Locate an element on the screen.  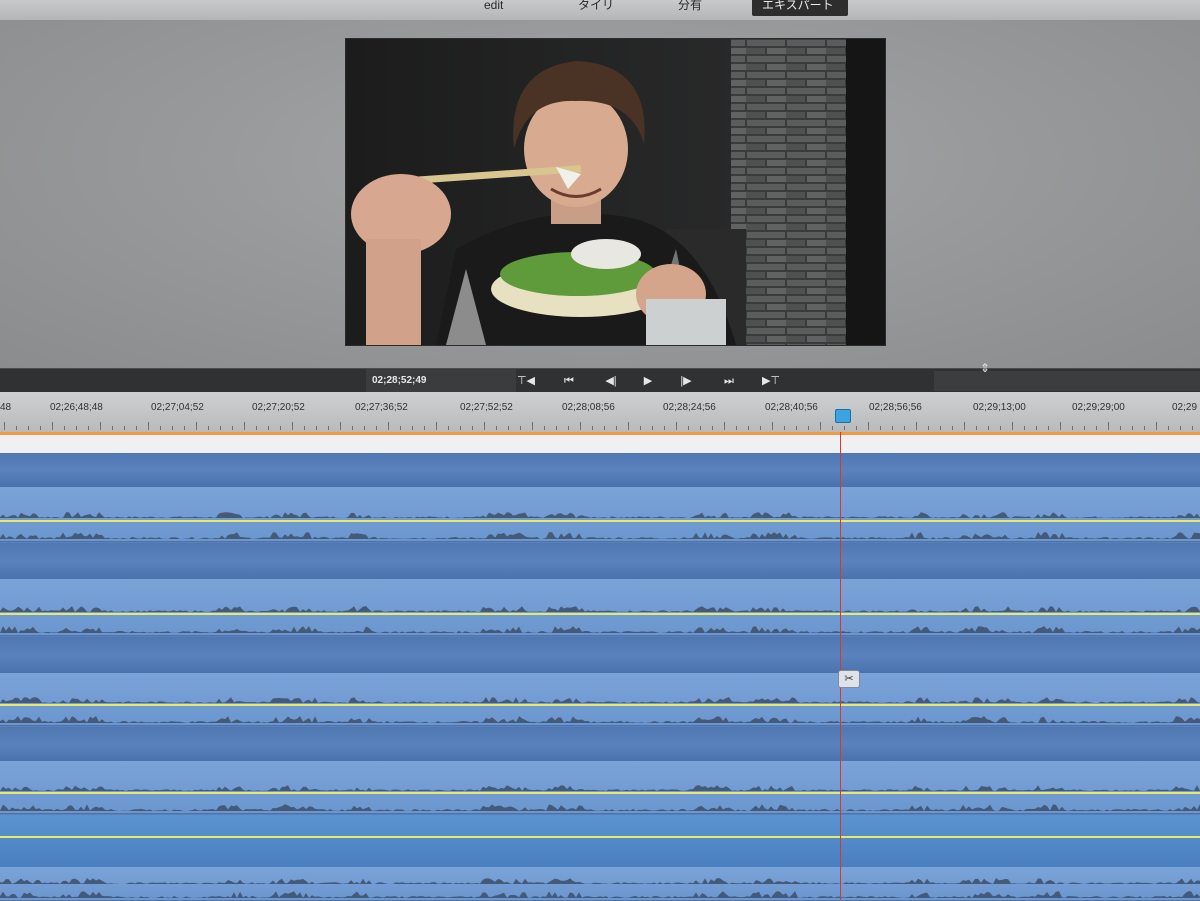
mode-bar: edit タイリ 分有 エキスパート is located at coordinates (600, 10).